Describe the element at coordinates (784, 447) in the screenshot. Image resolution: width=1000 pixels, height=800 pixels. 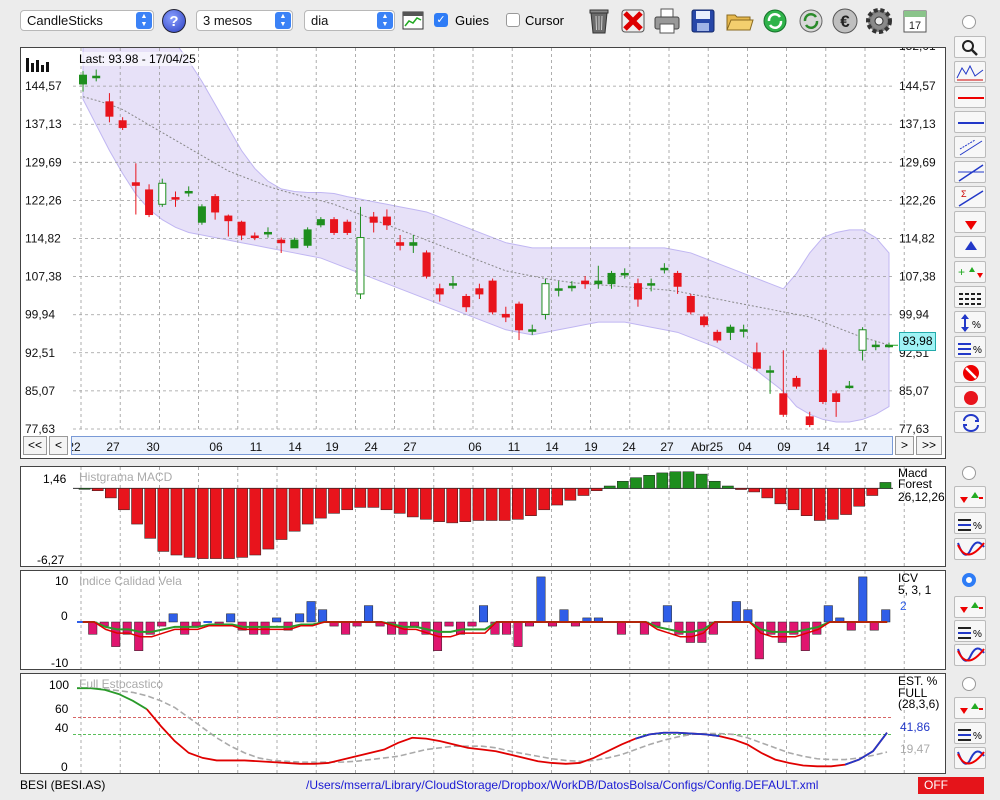
I see `x-tick-label: 09` at that location.